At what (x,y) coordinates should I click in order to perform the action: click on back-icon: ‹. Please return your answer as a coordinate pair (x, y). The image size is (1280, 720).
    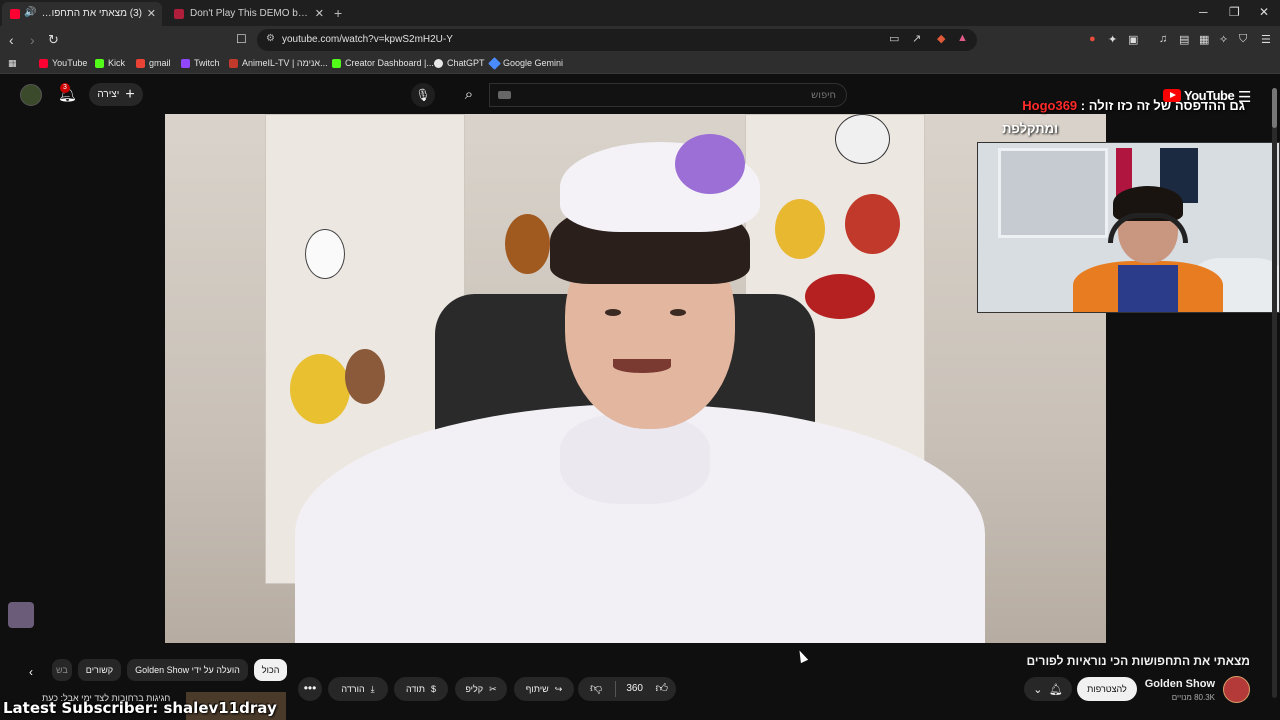
    Looking at the image, I should click on (11, 40).